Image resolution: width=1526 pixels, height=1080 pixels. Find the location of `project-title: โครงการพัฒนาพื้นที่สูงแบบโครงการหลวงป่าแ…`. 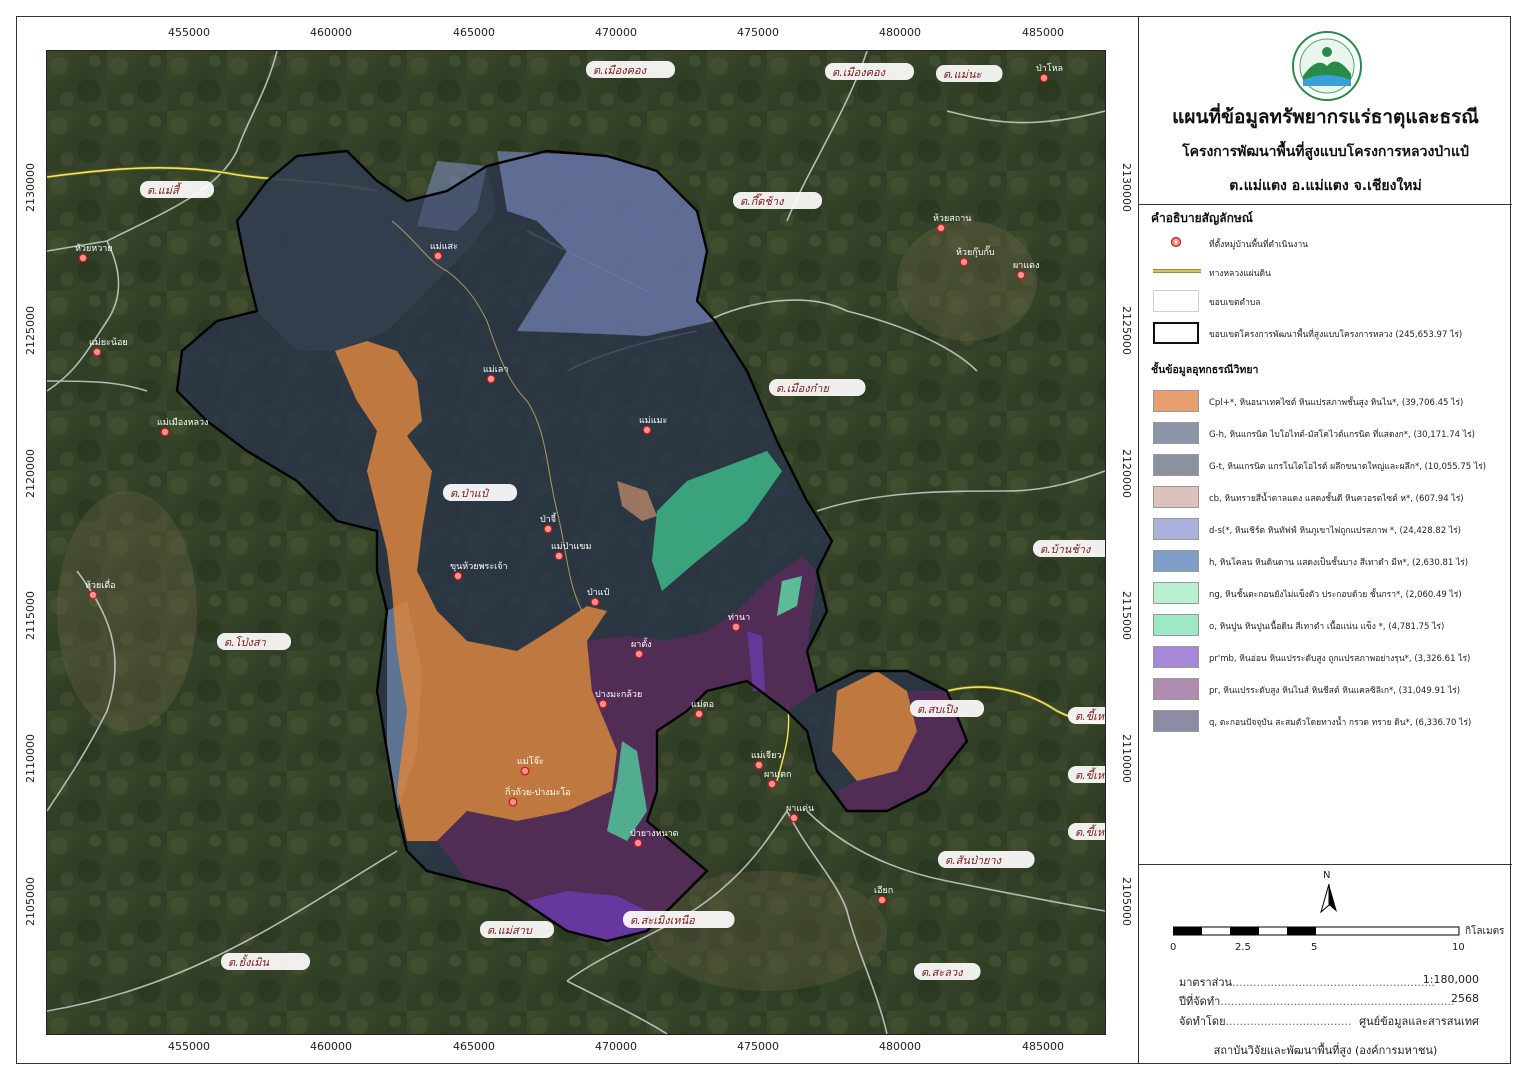

project-title: โครงการพัฒนาพื้นที่สูงแบบโครงการหลวงป่าแ… is located at coordinates (1325, 152).